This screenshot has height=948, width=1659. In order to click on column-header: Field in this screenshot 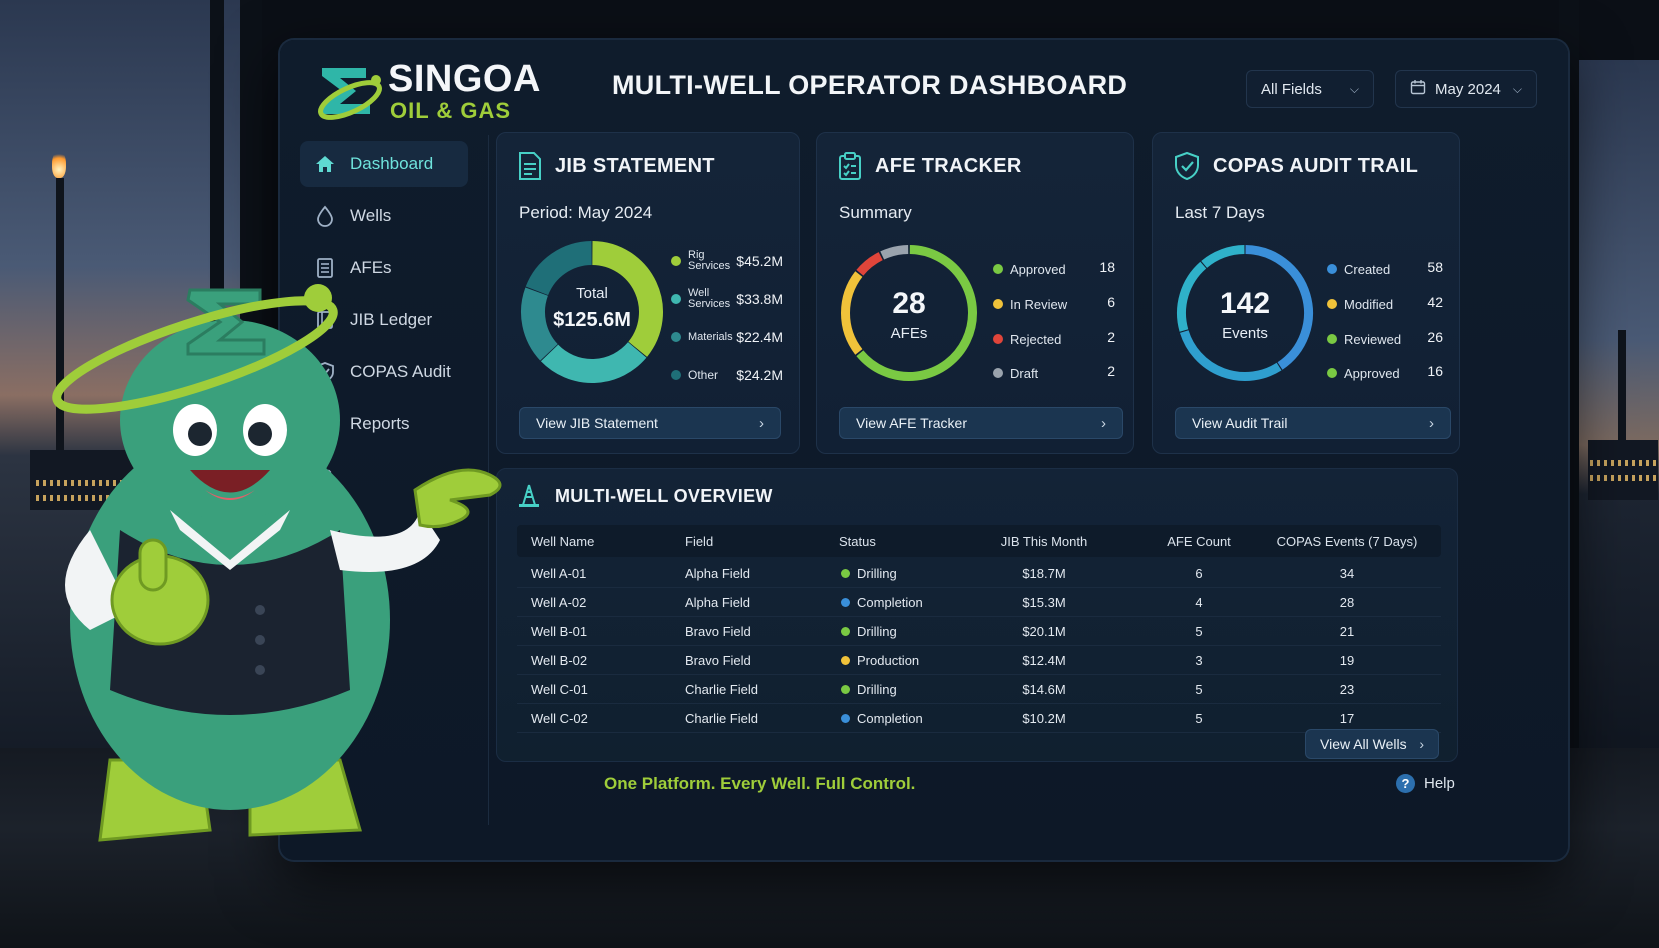, I will do `click(699, 541)`.